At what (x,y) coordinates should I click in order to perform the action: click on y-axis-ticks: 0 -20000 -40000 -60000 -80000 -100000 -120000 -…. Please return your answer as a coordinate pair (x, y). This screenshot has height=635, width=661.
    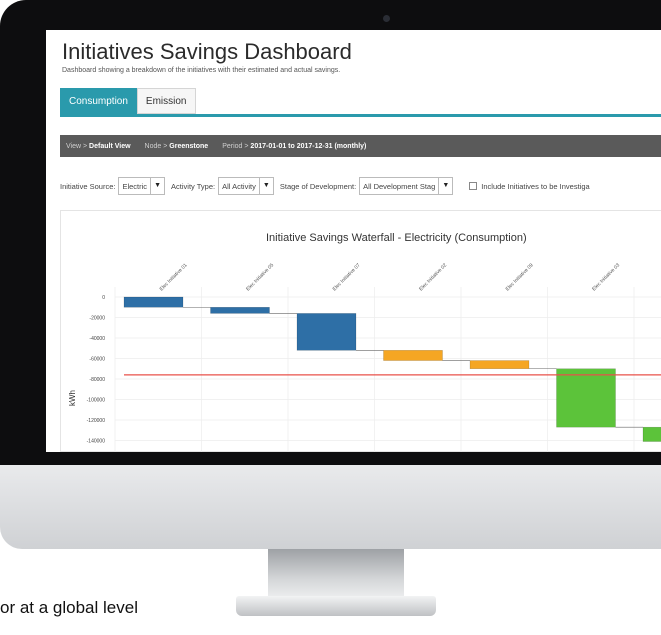
    Looking at the image, I should click on (96, 370).